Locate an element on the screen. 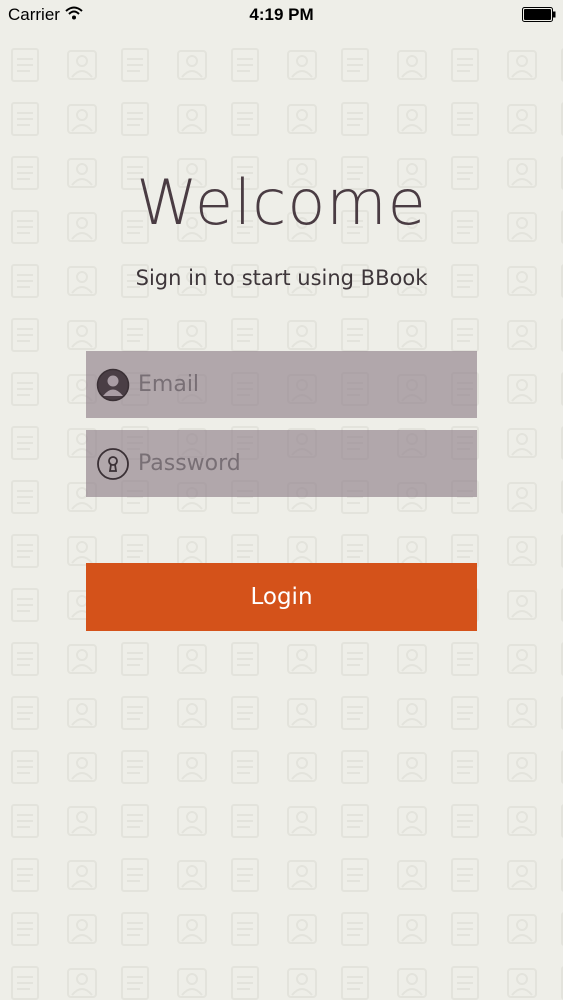 Image resolution: width=563 pixels, height=1000 pixels. welcome-title: Welcome is located at coordinates (281, 202).